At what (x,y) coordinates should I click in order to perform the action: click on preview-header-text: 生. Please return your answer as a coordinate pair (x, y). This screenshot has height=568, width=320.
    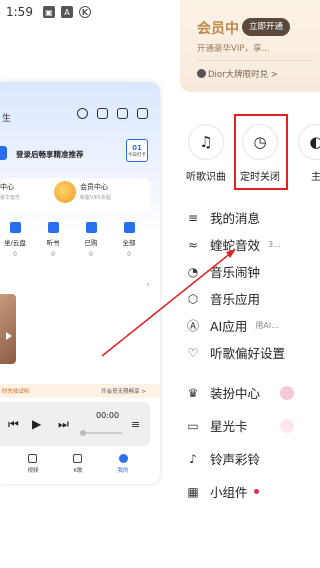
    Looking at the image, I should click on (7, 119).